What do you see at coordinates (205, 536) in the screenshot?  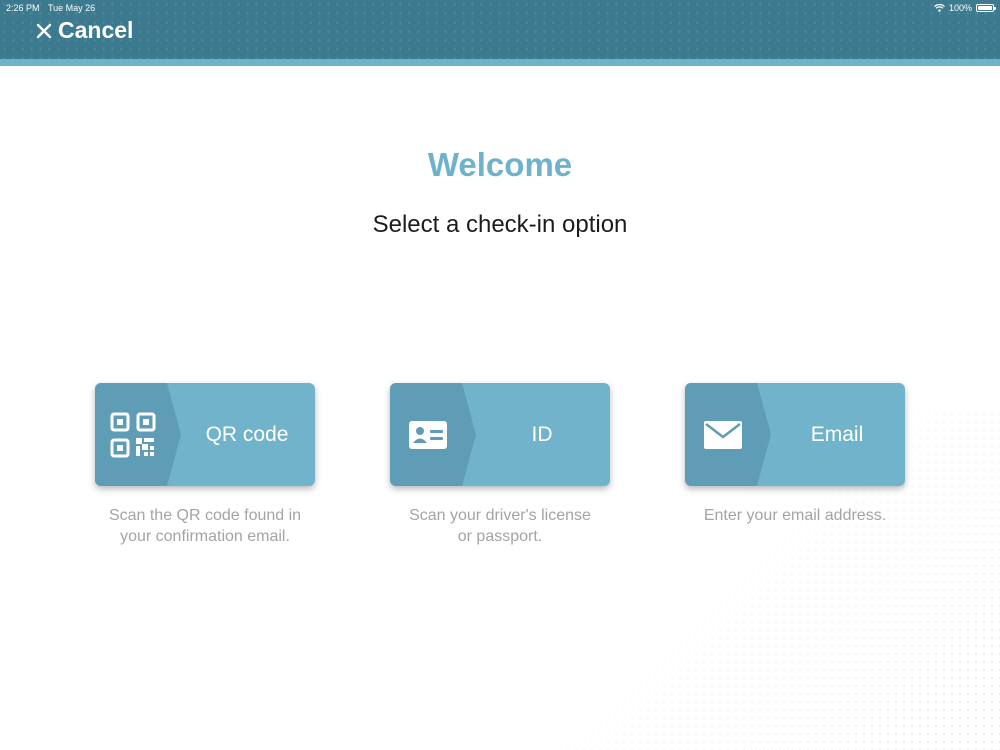 I see `qr-code-description-line-2: your confirmation email.` at bounding box center [205, 536].